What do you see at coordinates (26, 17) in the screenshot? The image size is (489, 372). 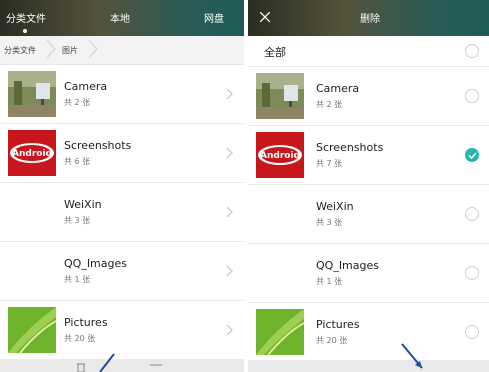 I see `tab-category-files: 分类文件` at bounding box center [26, 17].